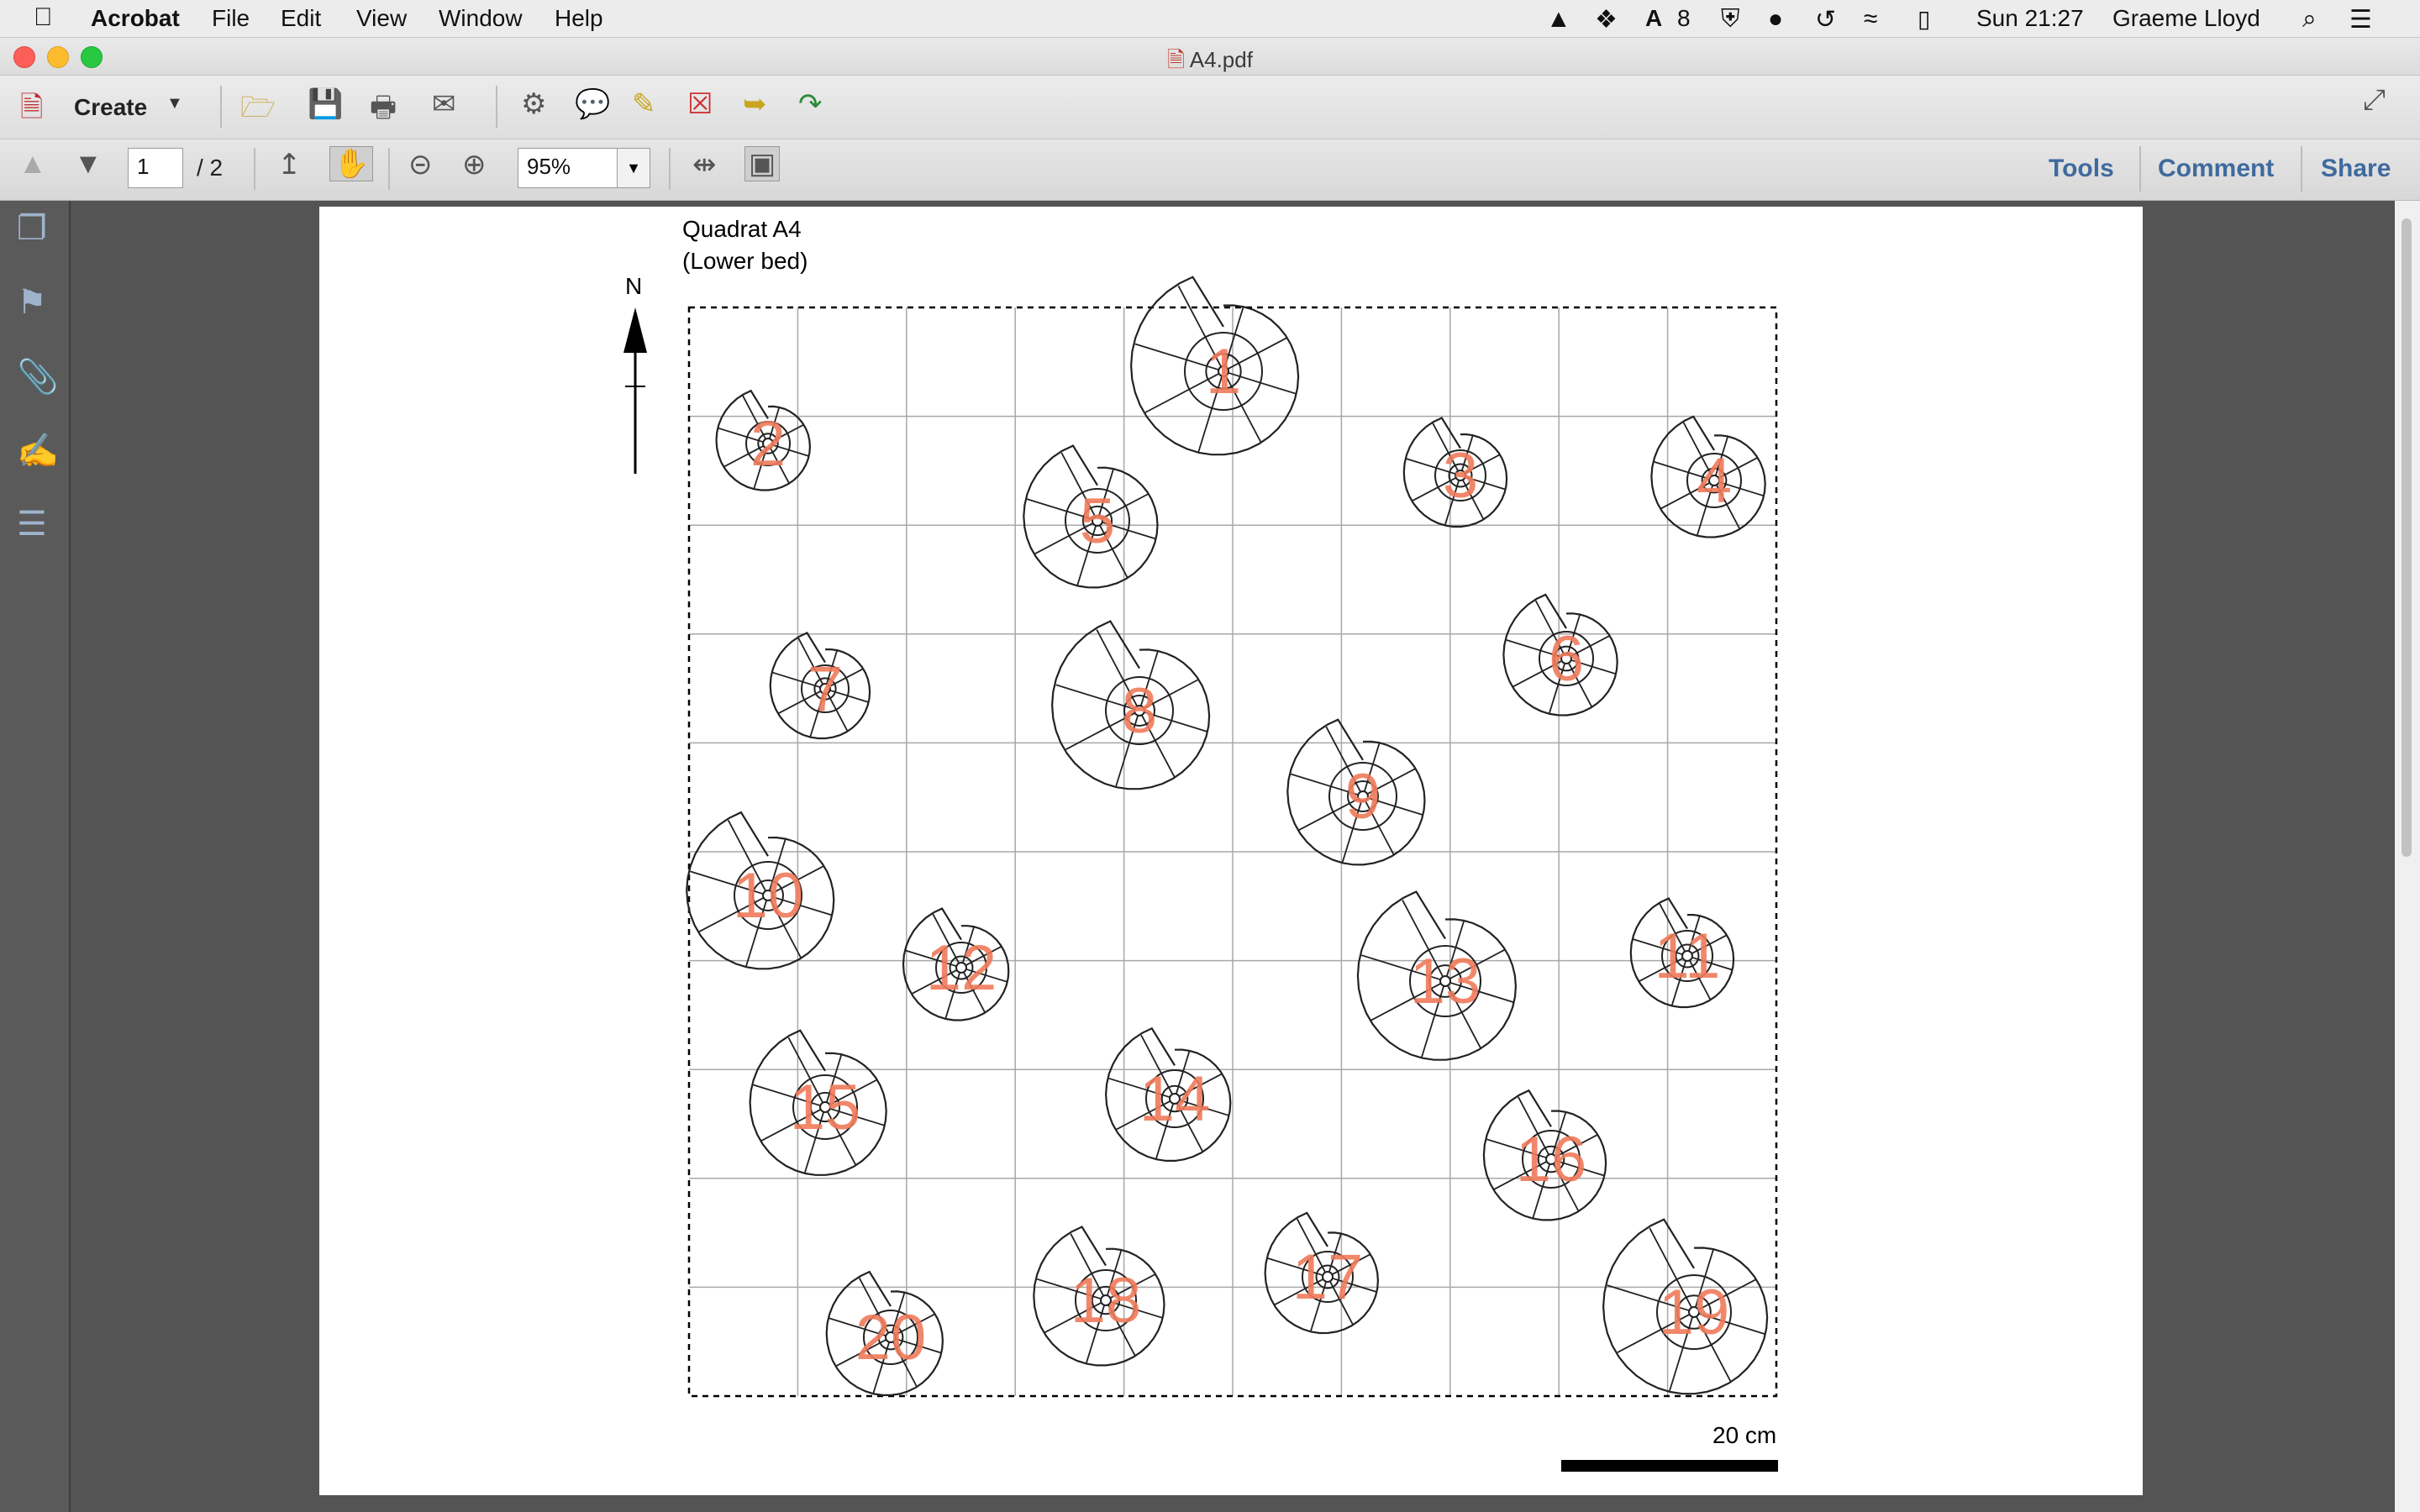 Image resolution: width=2420 pixels, height=1512 pixels. Describe the element at coordinates (1684, 18) in the screenshot. I see `adobe-badge-count: 8` at that location.